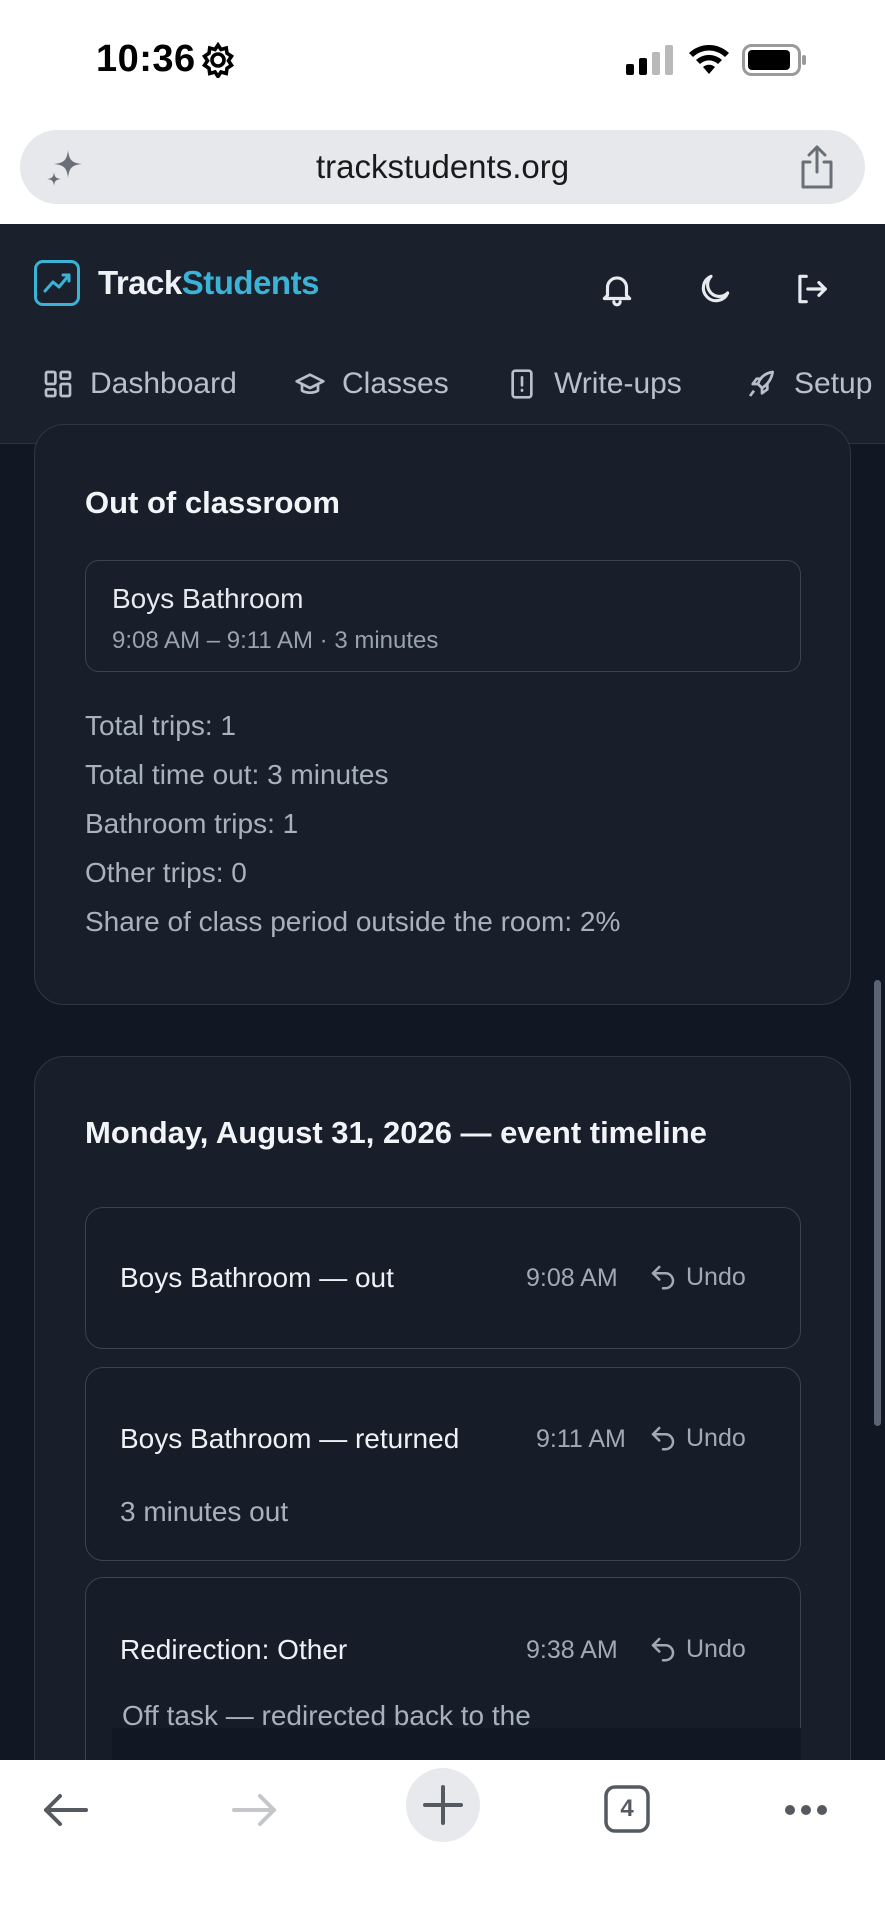 The width and height of the screenshot is (885, 1920). What do you see at coordinates (166, 872) in the screenshot?
I see `stat-other-trips: Other trips: 0` at bounding box center [166, 872].